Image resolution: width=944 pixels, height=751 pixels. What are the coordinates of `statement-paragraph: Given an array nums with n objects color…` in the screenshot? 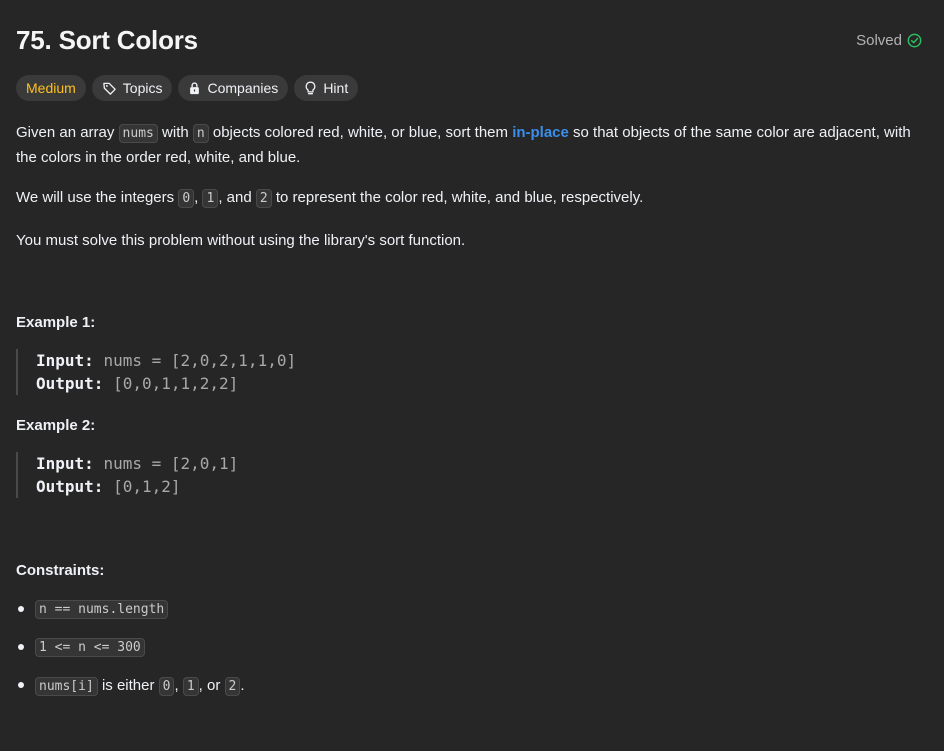 It's located at (463, 145).